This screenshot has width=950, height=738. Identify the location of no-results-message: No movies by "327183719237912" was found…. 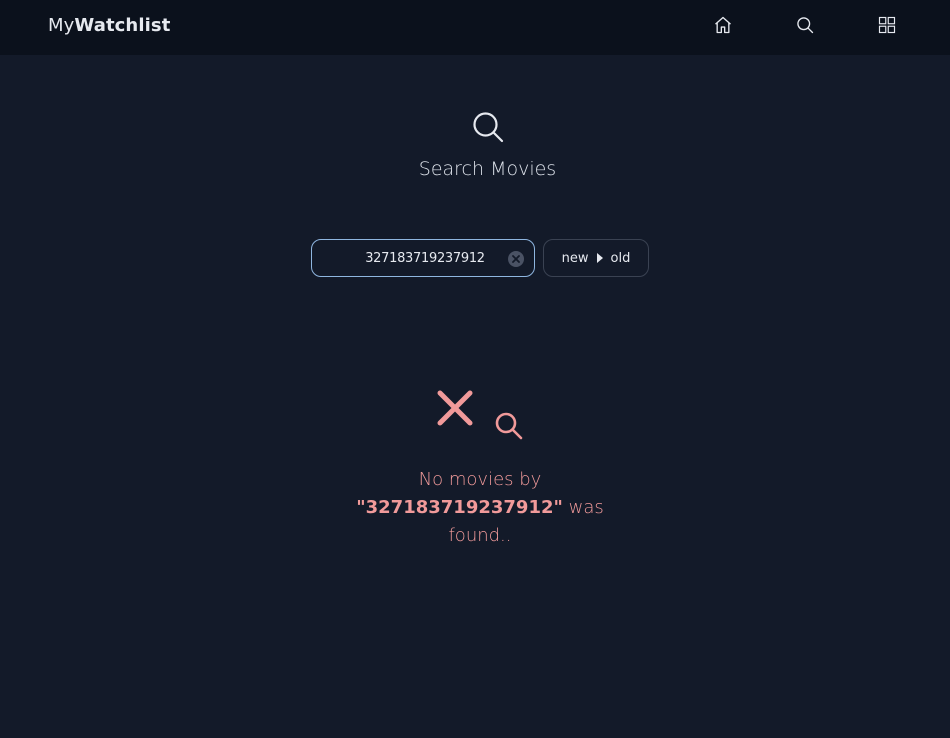
(475, 508).